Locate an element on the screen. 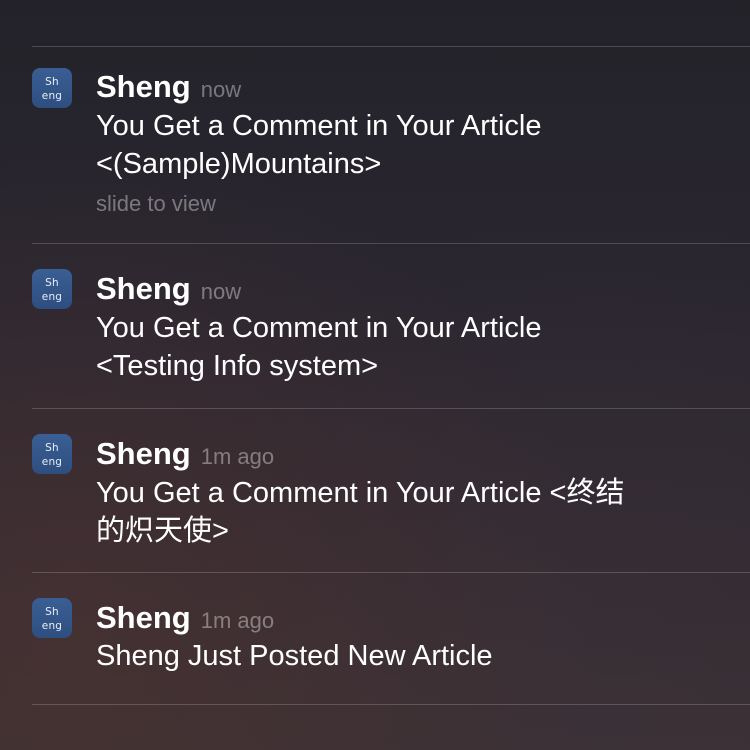 The image size is (750, 750). slide-to-view-hint: slide to view is located at coordinates (156, 204).